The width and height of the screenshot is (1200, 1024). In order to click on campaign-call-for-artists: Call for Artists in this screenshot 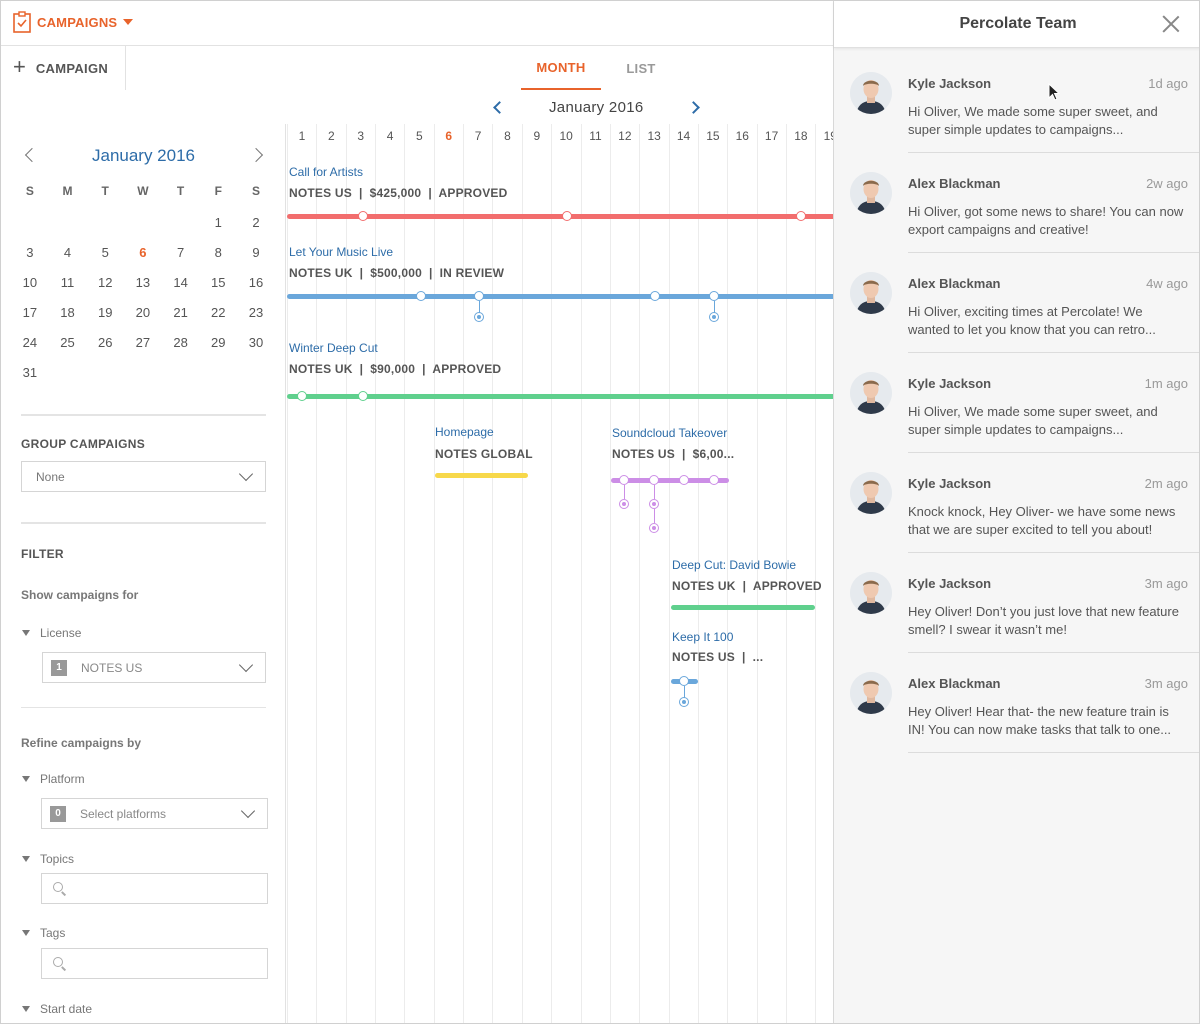, I will do `click(326, 172)`.